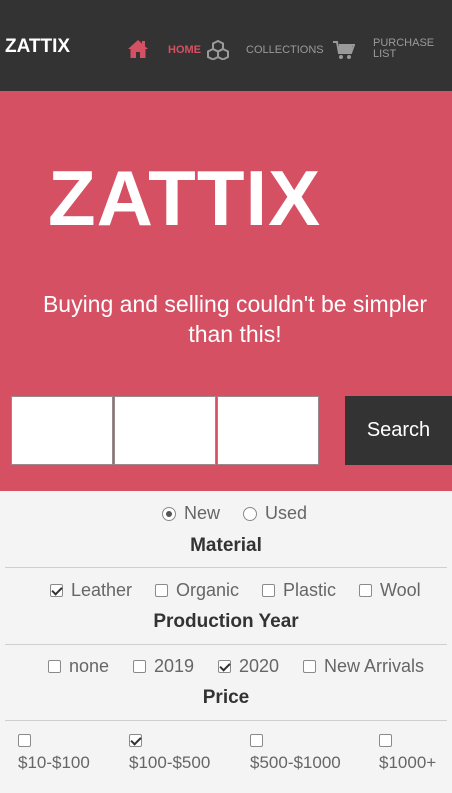  Describe the element at coordinates (224, 666) in the screenshot. I see `year-2020-checkbox` at that location.